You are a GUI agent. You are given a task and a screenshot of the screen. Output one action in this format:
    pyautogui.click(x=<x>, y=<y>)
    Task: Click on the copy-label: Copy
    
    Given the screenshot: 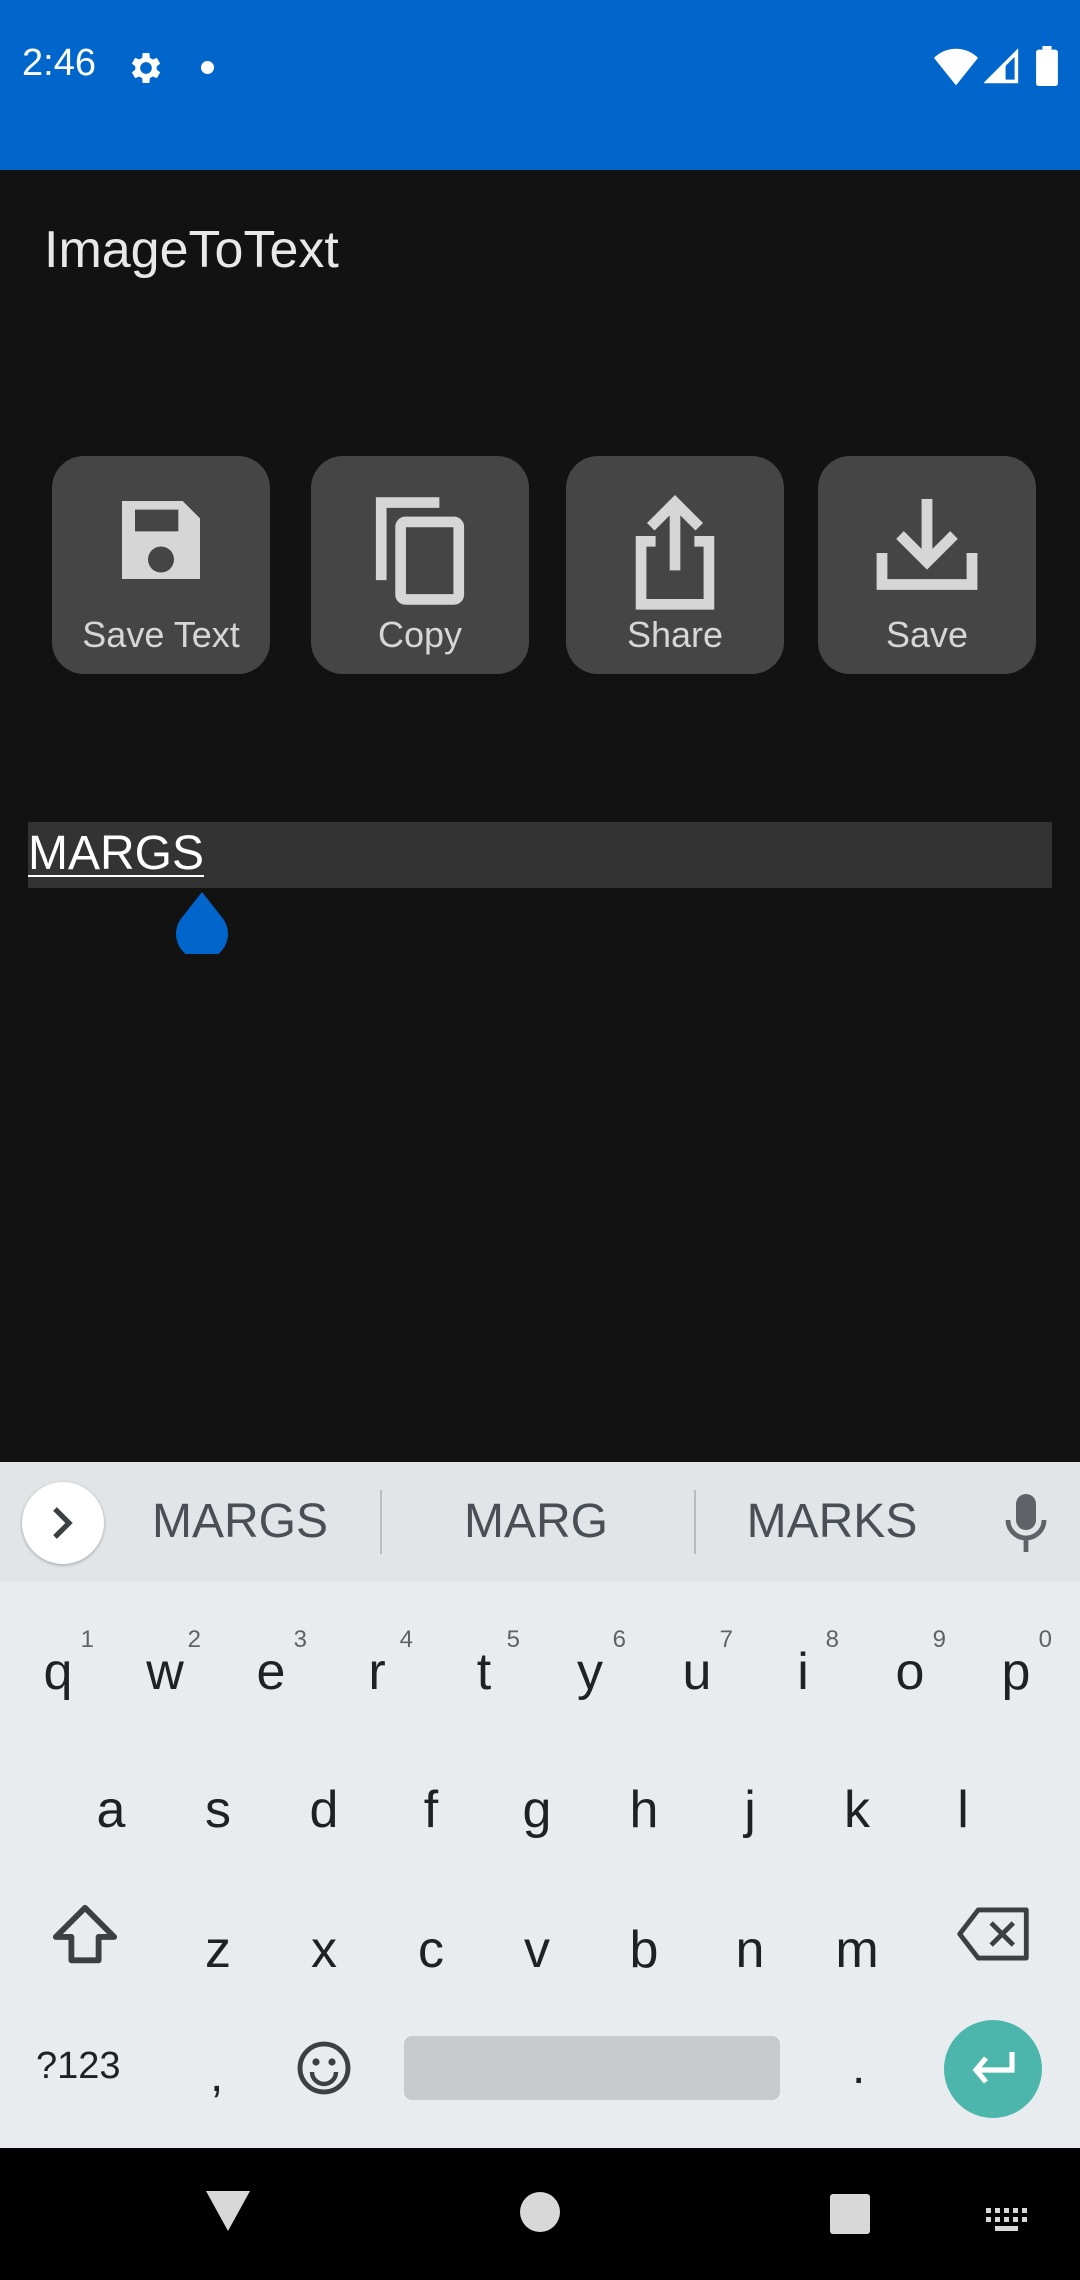 What is the action you would take?
    pyautogui.click(x=420, y=634)
    